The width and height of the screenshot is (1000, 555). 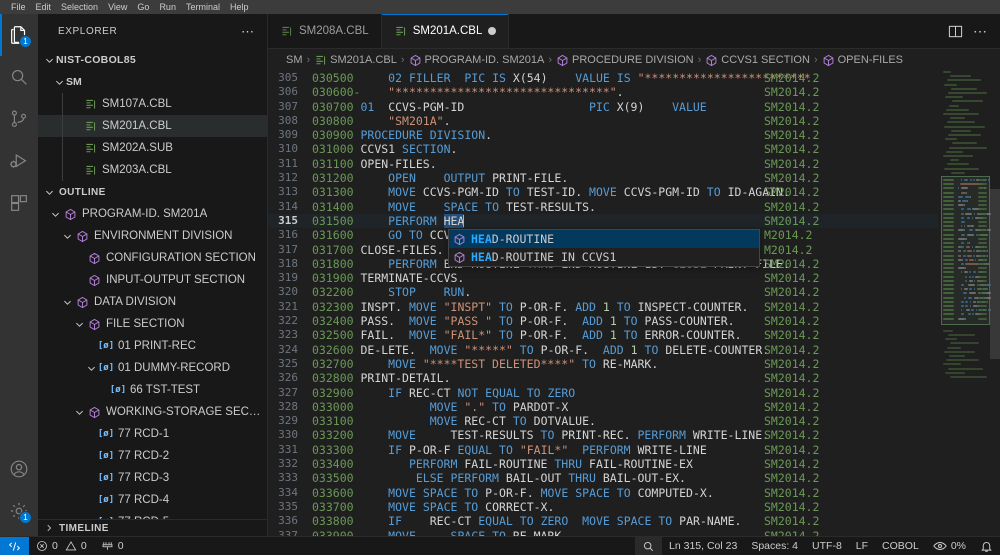 I want to click on code-line-text: 031500 PERFORM HEA, so click(x=625, y=220).